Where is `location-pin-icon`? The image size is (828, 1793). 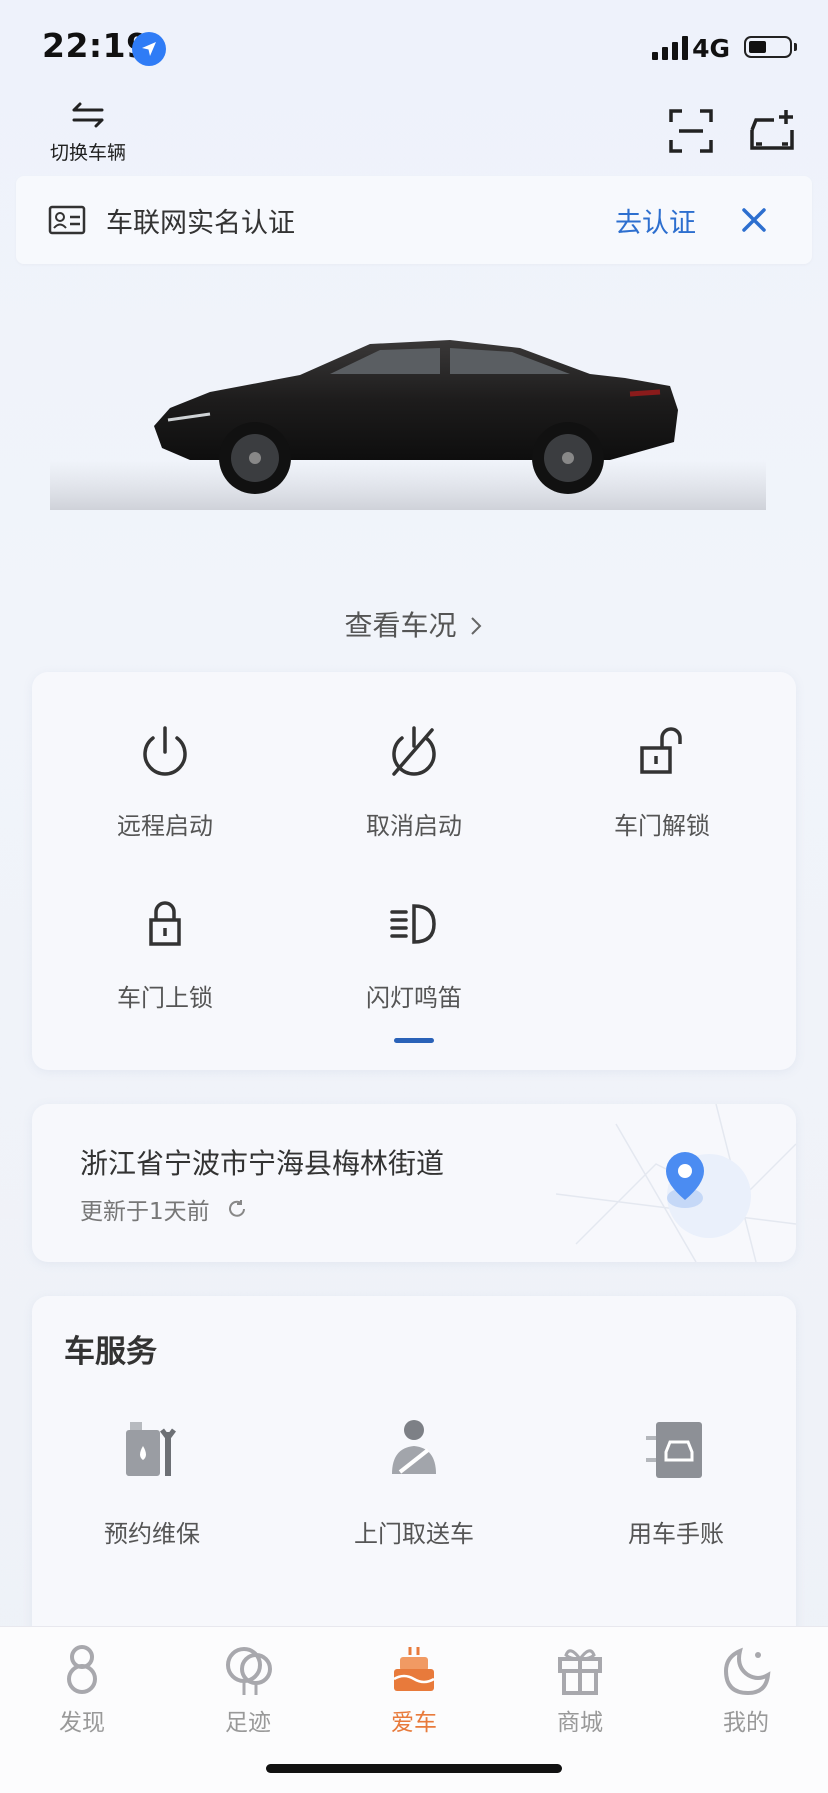 location-pin-icon is located at coordinates (685, 1180).